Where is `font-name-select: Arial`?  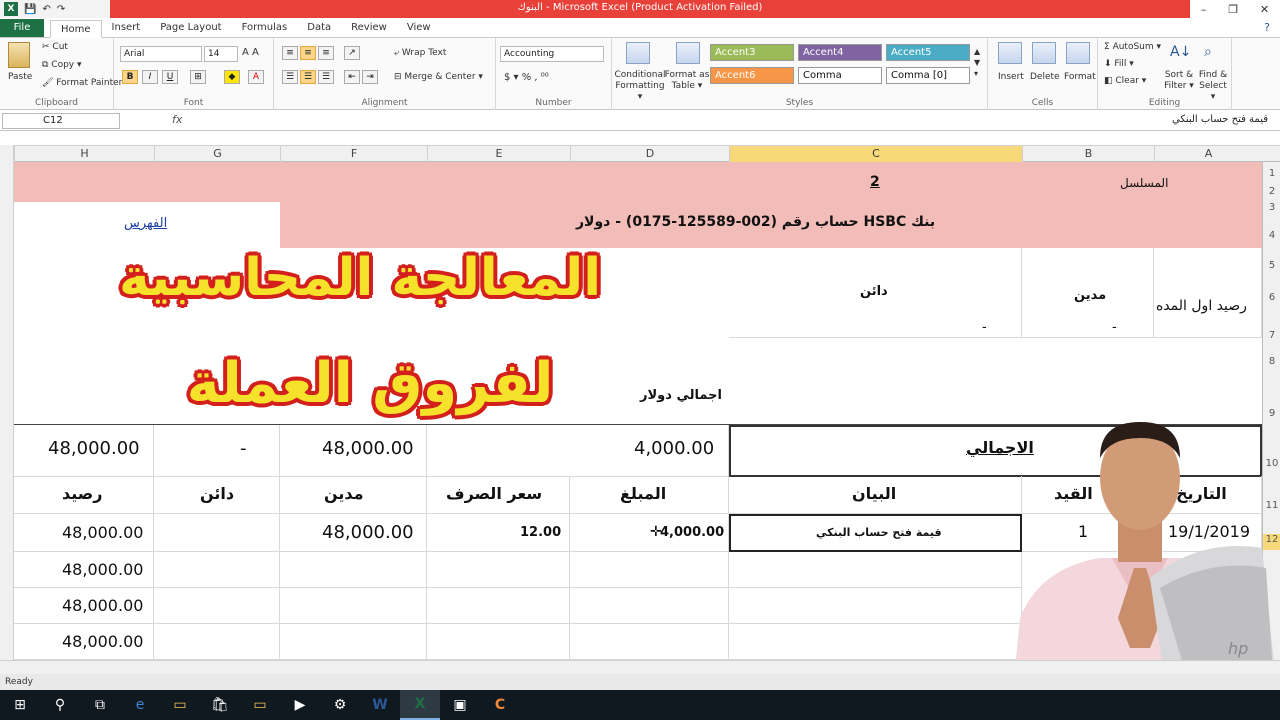 font-name-select: Arial is located at coordinates (161, 54).